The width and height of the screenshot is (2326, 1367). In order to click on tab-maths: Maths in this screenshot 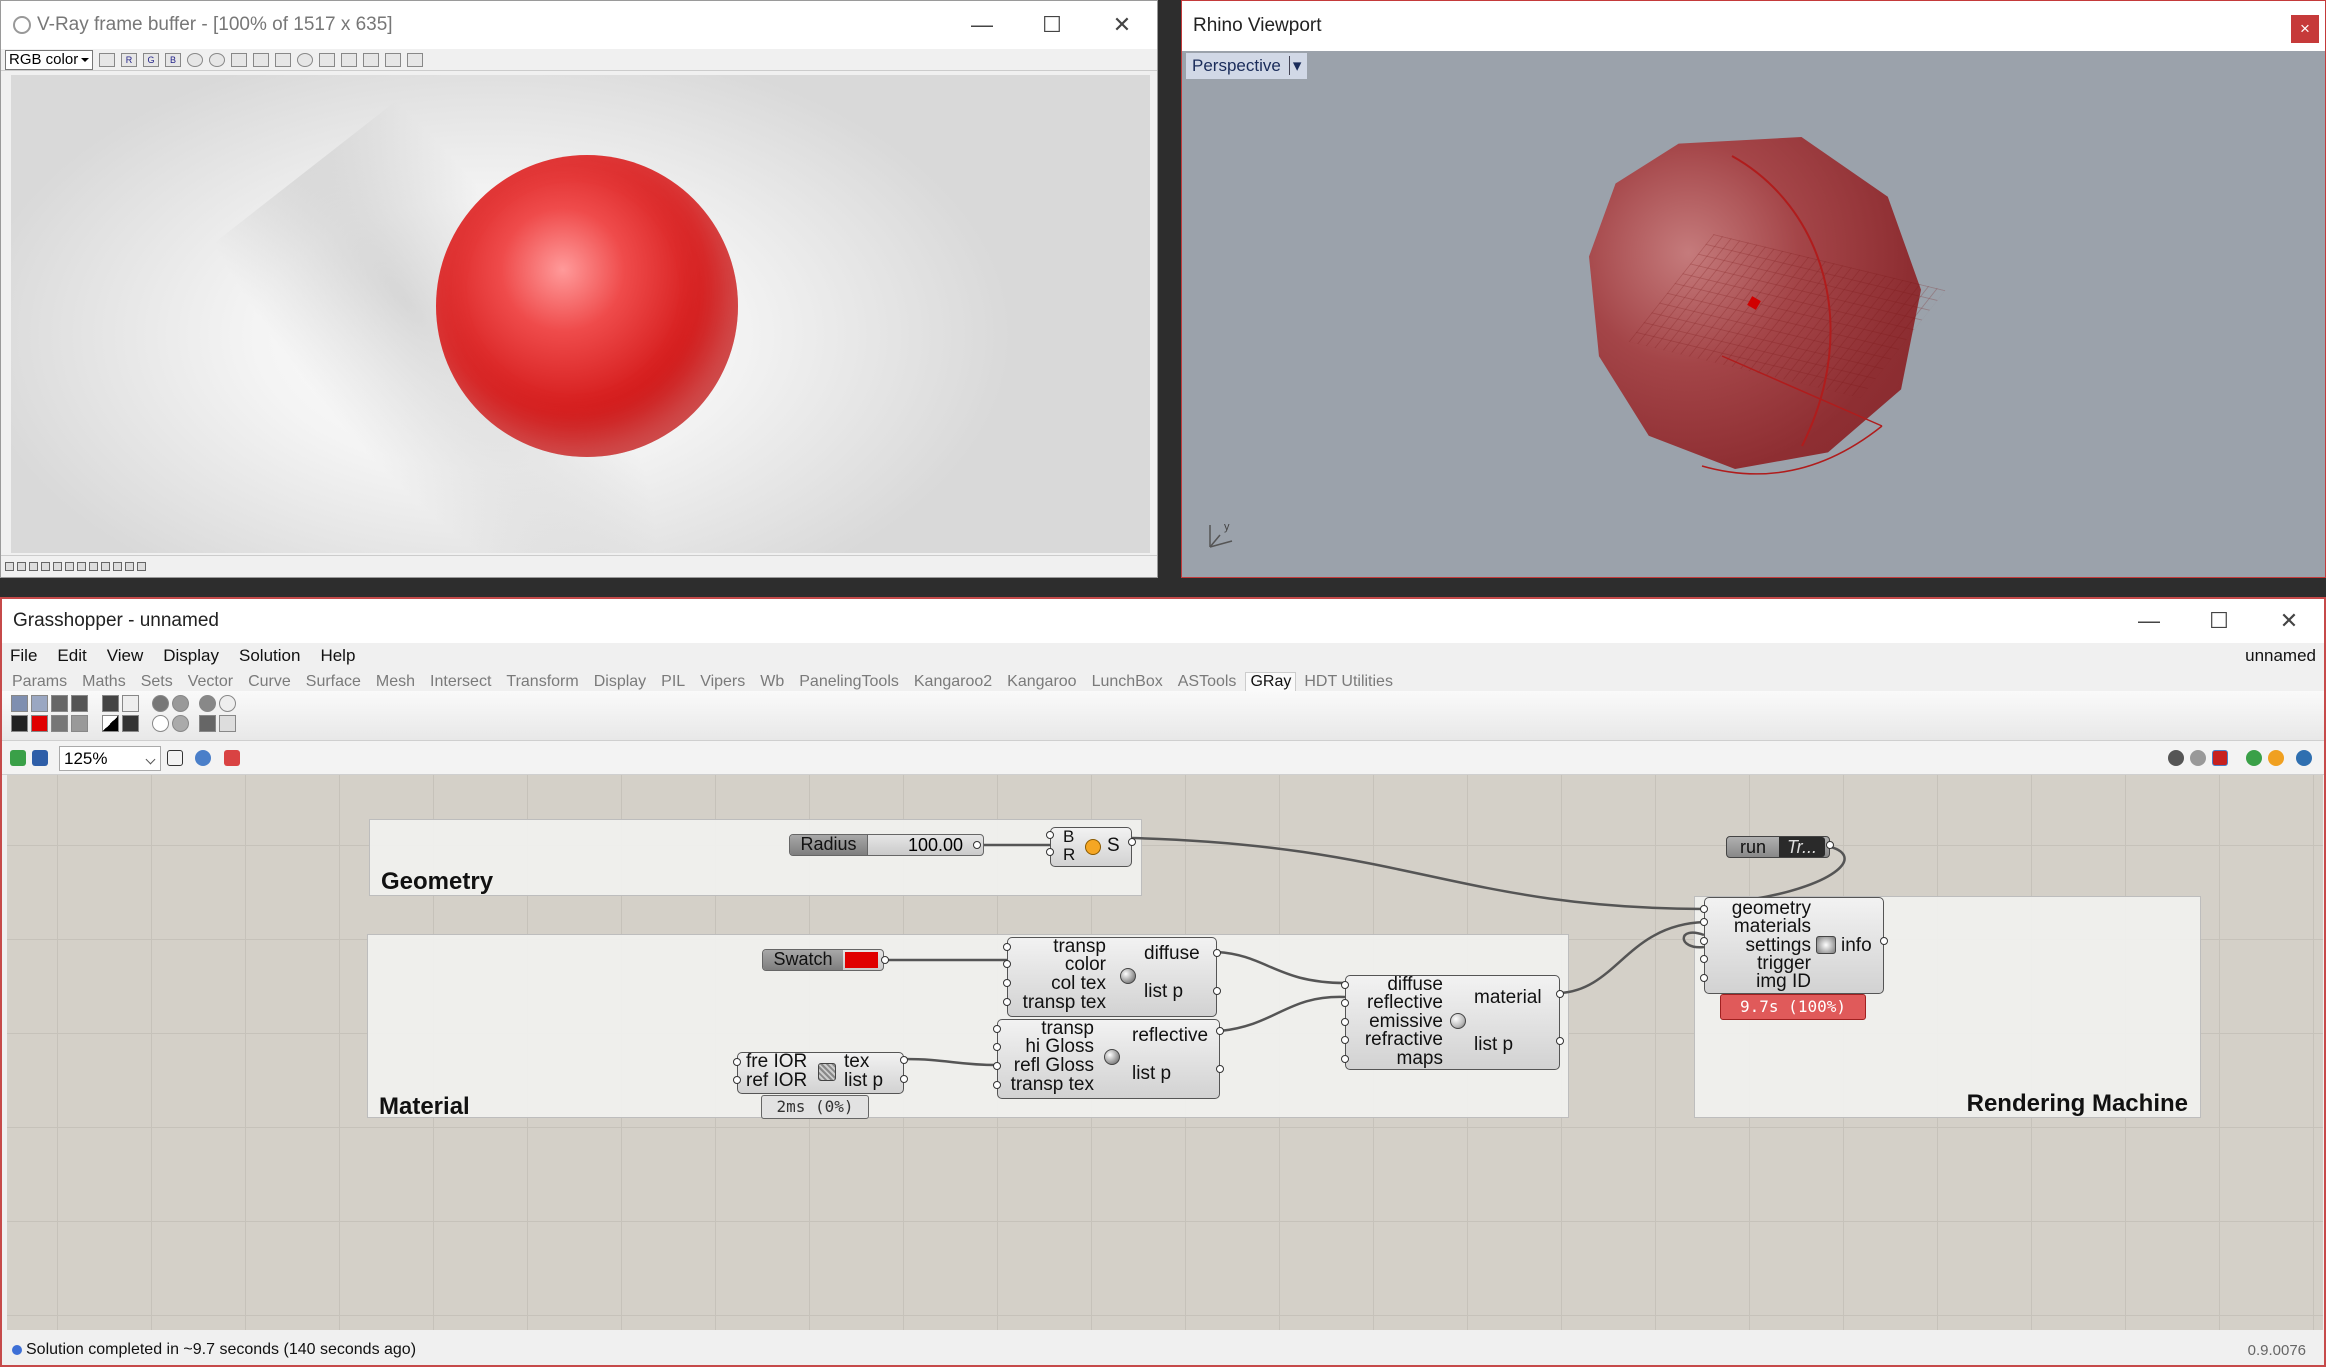, I will do `click(104, 682)`.